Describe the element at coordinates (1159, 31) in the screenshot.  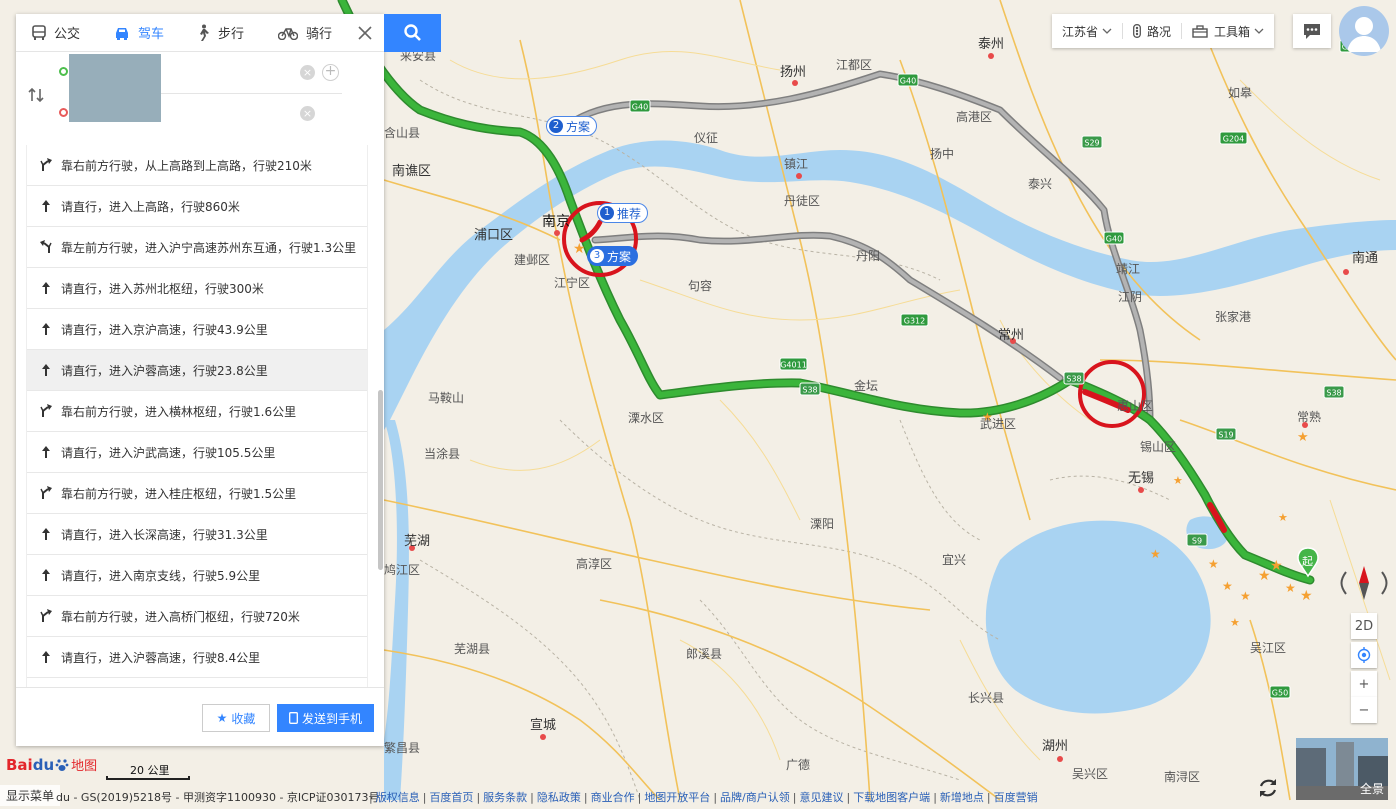
I see `traffic-label: 路况` at that location.